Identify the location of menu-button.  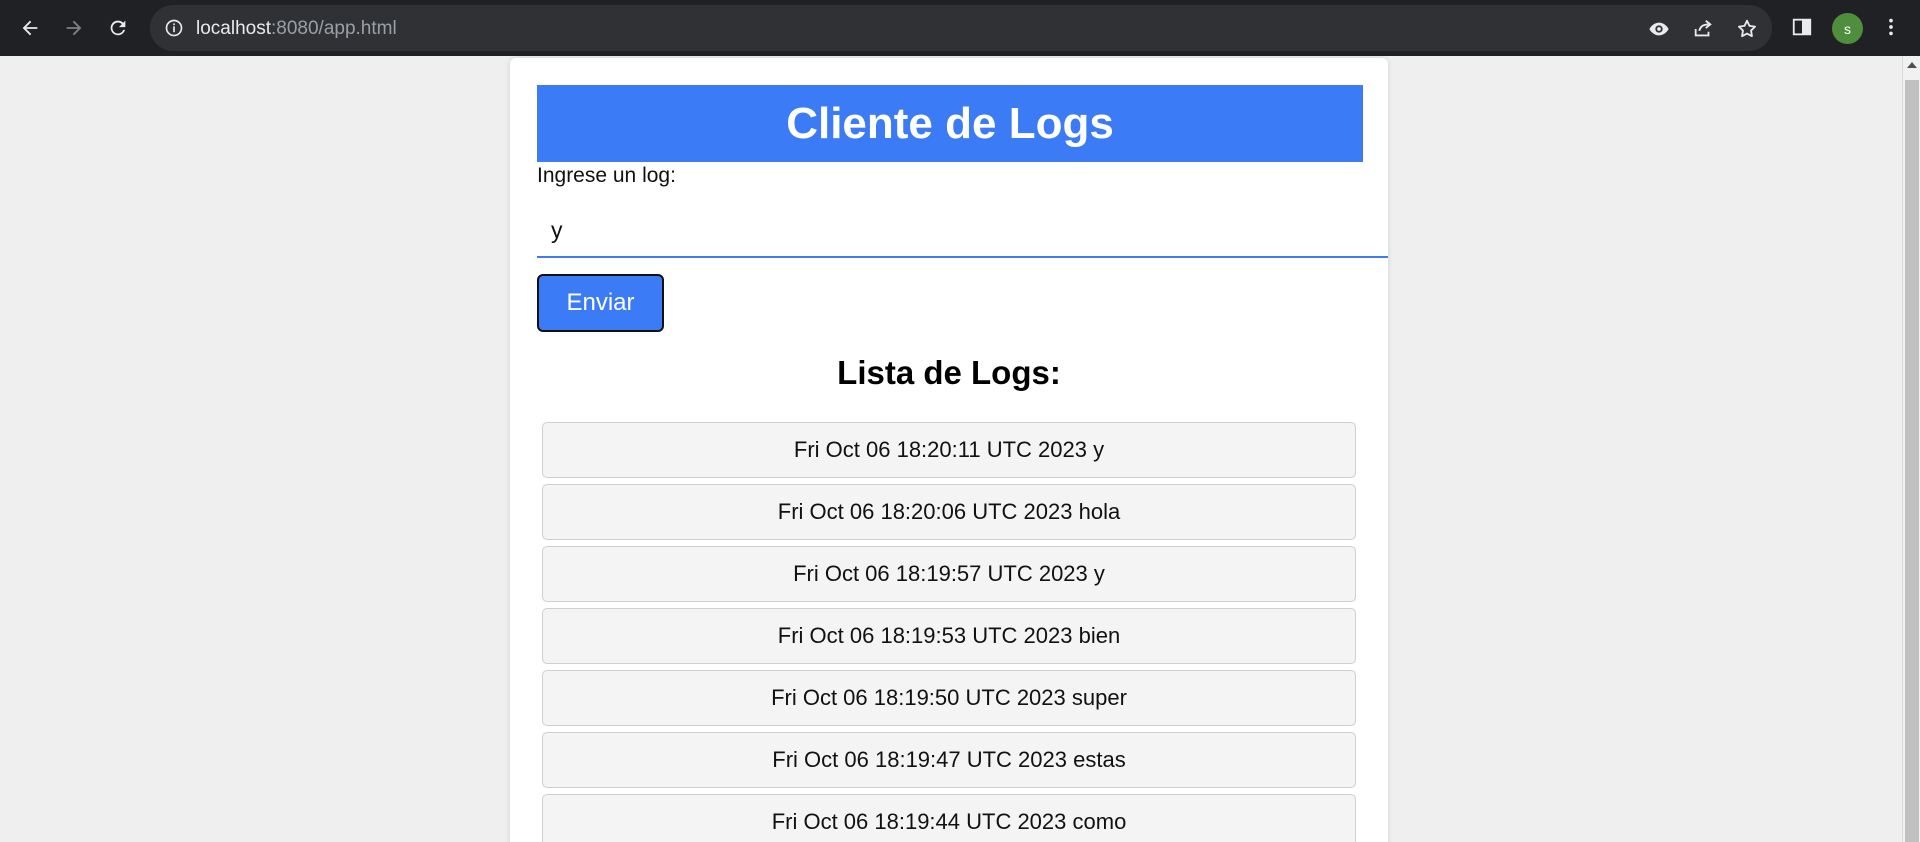
(1891, 27).